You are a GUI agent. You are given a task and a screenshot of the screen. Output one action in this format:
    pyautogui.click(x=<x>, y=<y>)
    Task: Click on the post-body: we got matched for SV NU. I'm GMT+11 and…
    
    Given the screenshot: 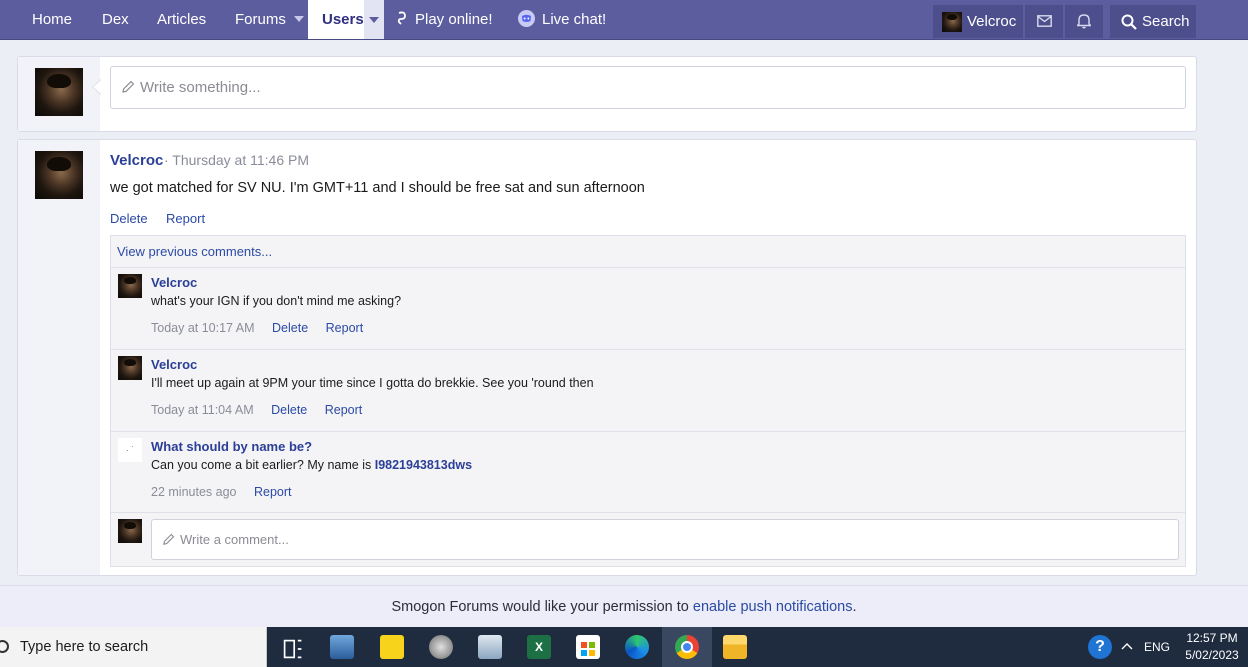 What is the action you would take?
    pyautogui.click(x=377, y=188)
    